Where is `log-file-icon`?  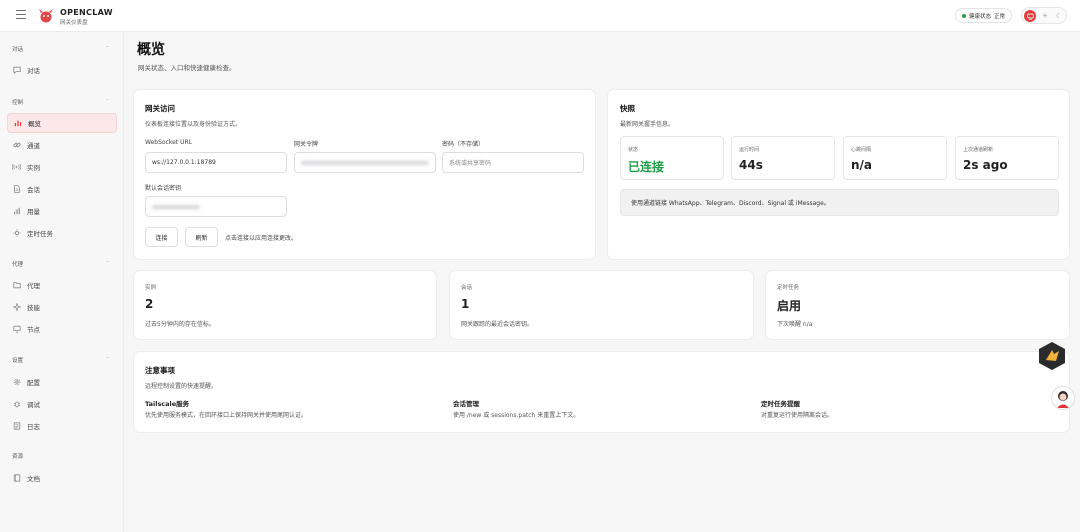 log-file-icon is located at coordinates (16, 426).